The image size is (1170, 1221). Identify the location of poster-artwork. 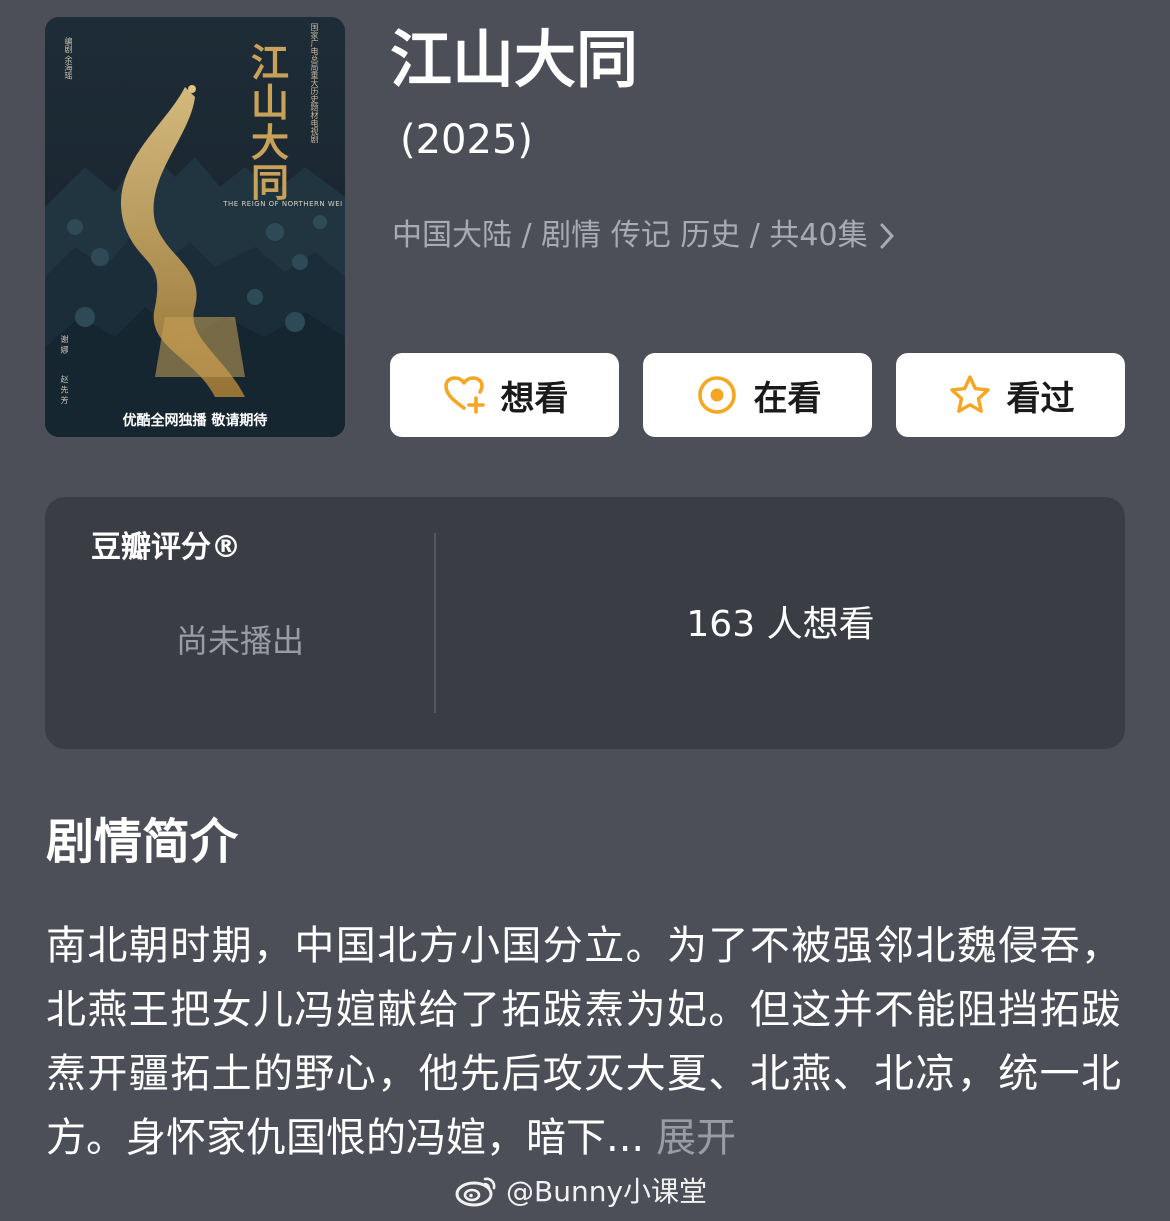
(195, 227).